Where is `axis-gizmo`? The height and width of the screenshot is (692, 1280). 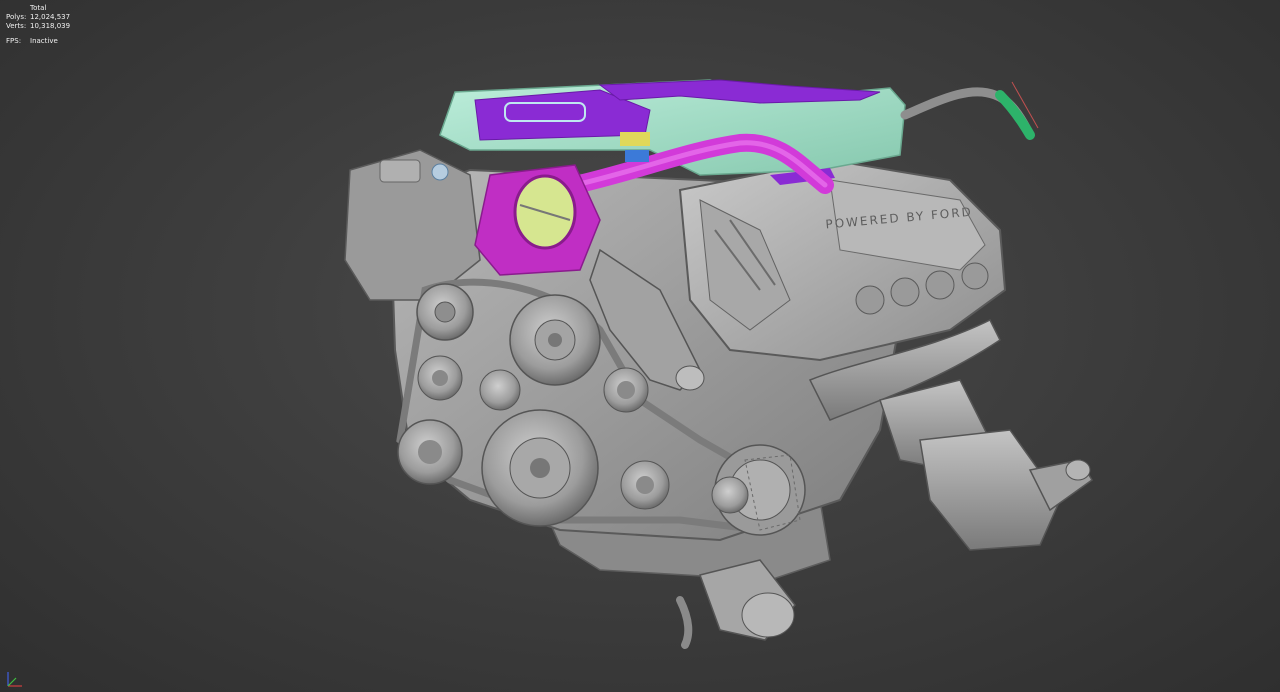
axis-gizmo is located at coordinates (14, 679).